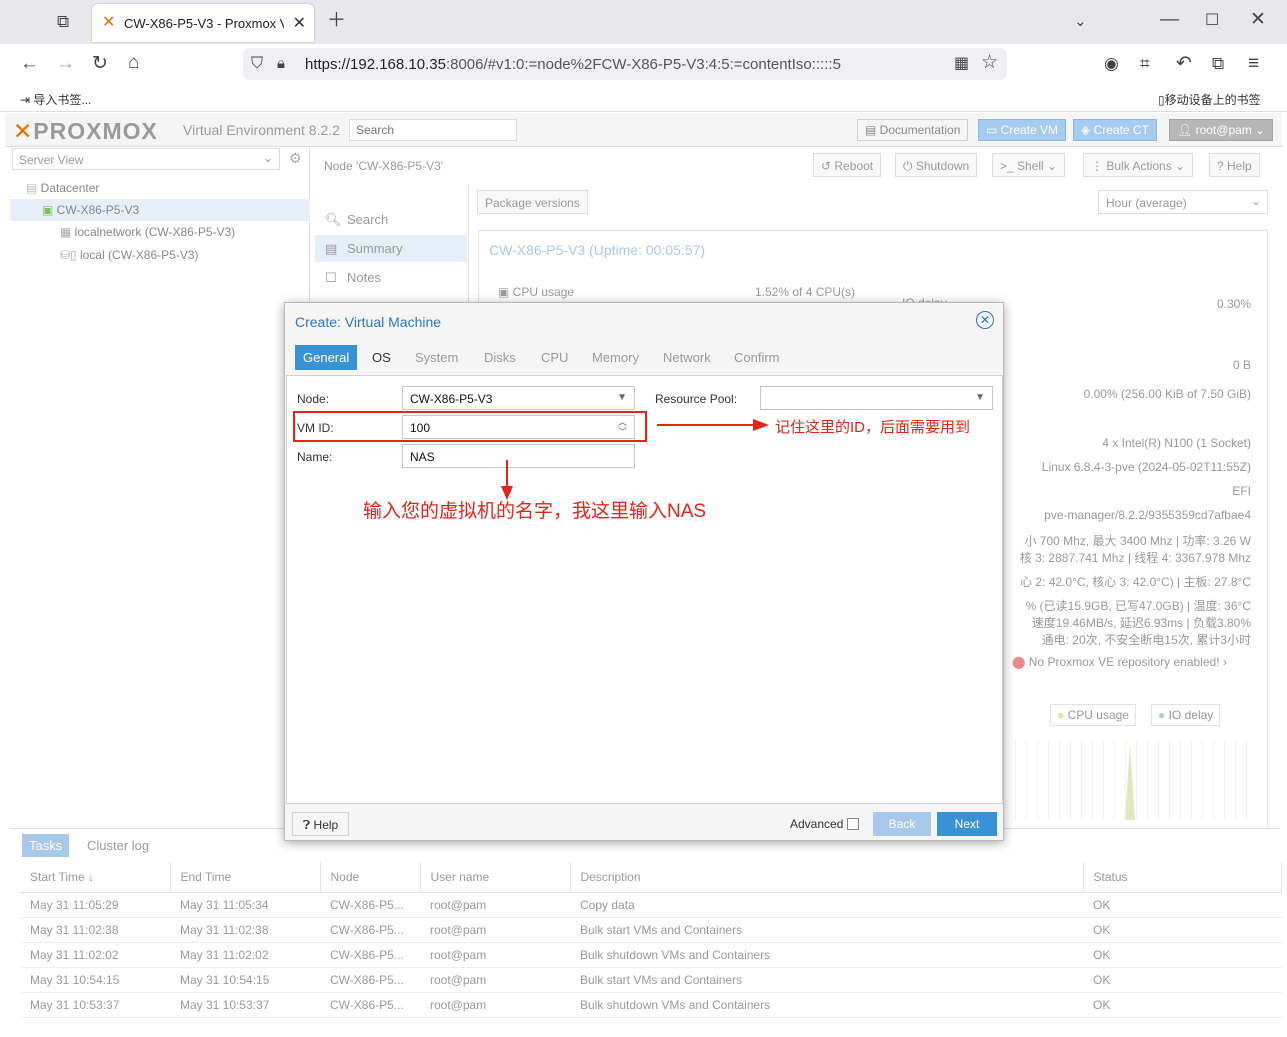  What do you see at coordinates (391, 219) in the screenshot?
I see `menu-search: 🔍︎ Search` at bounding box center [391, 219].